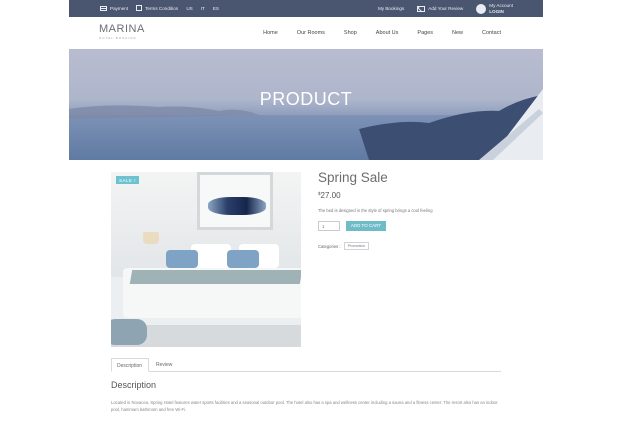 This screenshot has height=426, width=622. Describe the element at coordinates (270, 33) in the screenshot. I see `nav-home: Home` at that location.